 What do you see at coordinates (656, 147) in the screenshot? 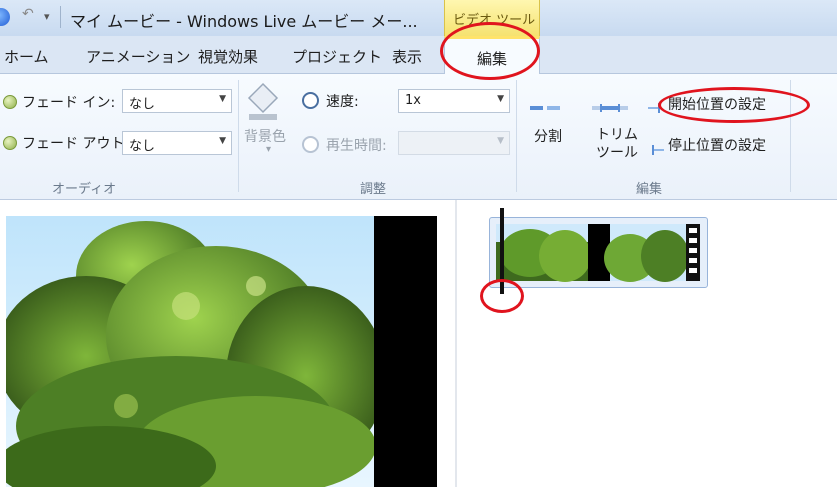
I see `set-end-point-icon` at bounding box center [656, 147].